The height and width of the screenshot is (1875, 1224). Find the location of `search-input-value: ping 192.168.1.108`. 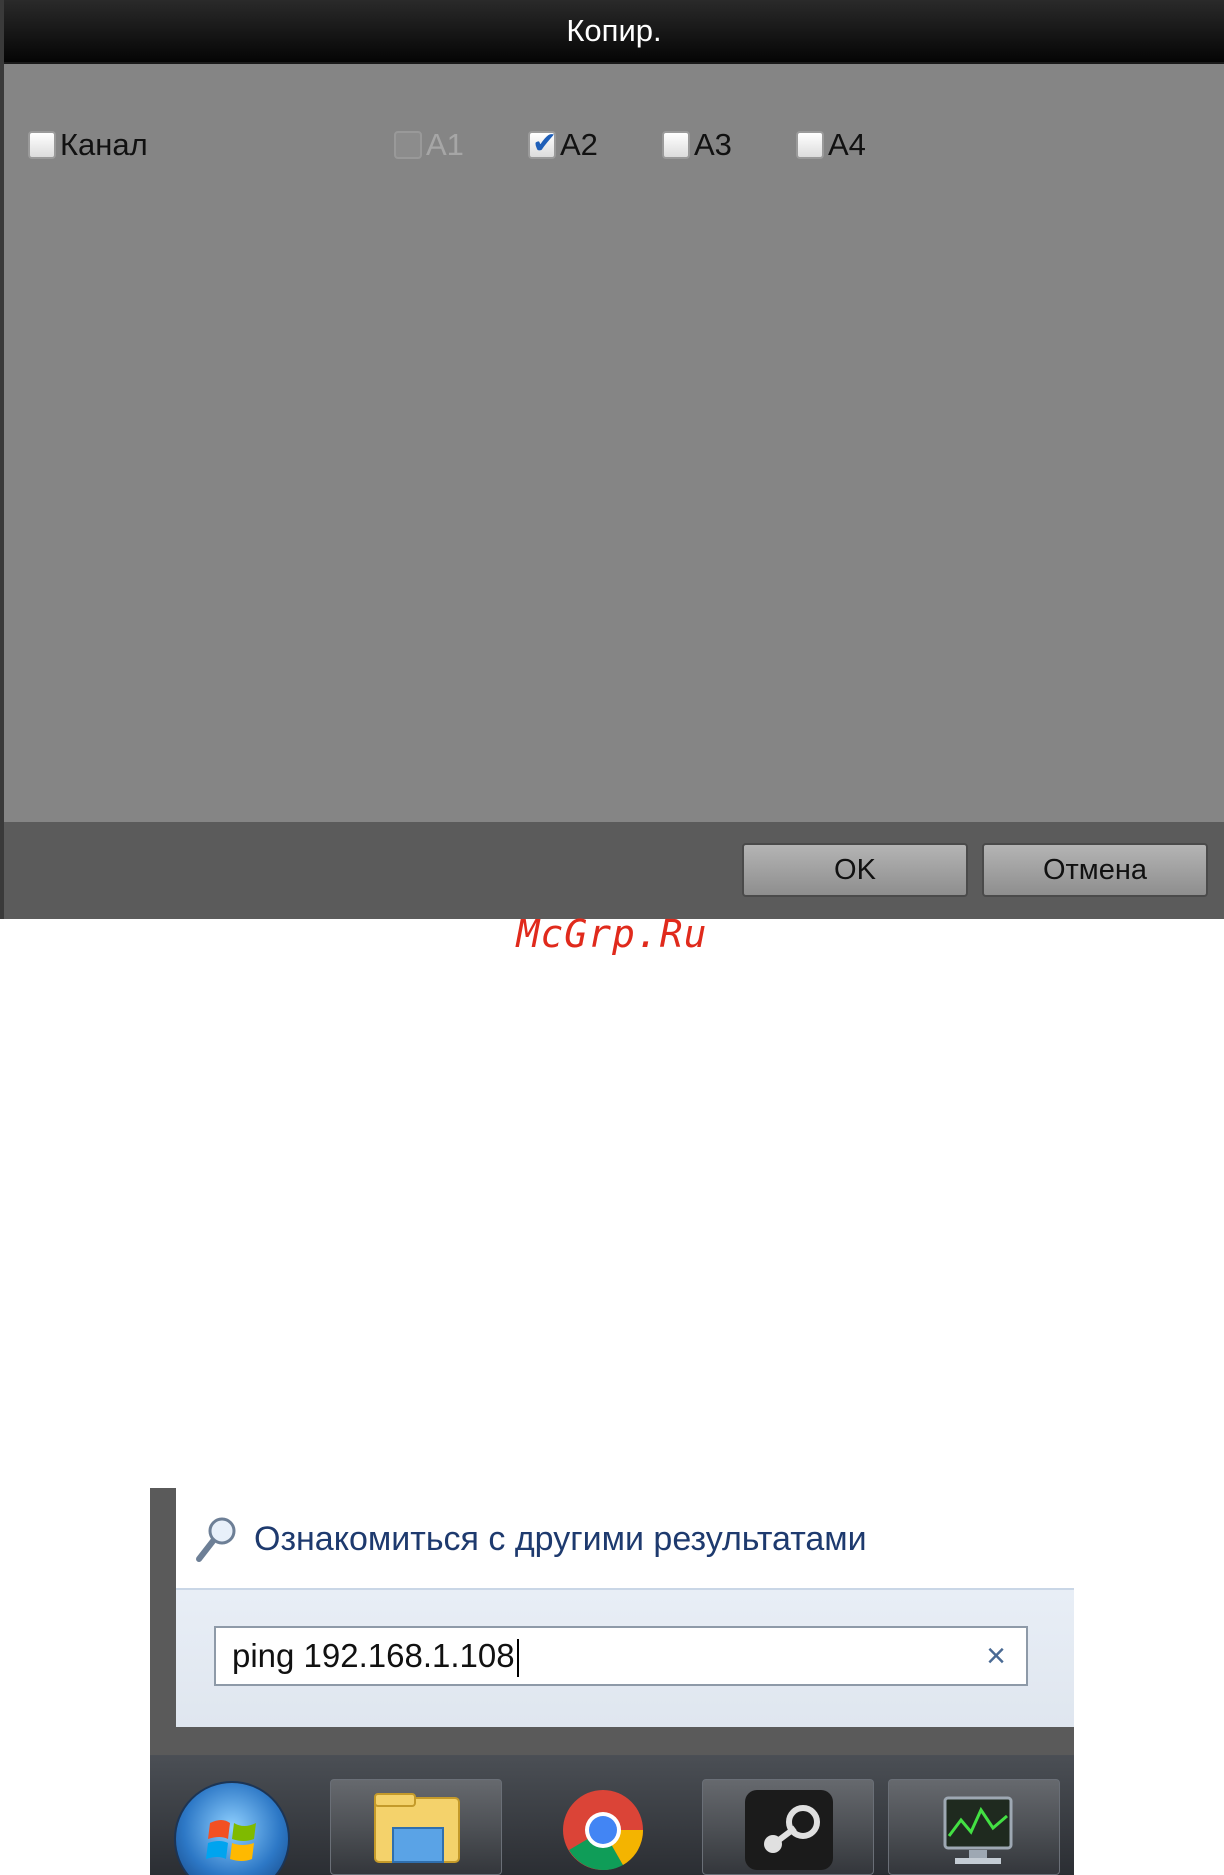

search-input-value: ping 192.168.1.108 is located at coordinates (373, 1655).